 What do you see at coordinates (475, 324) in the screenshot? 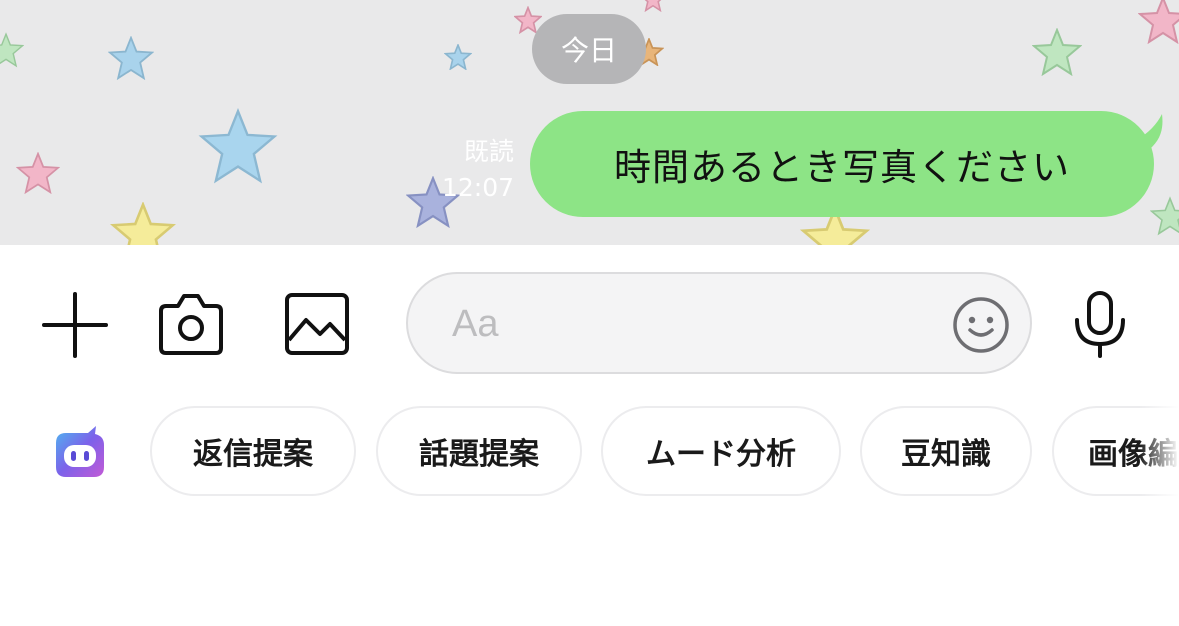
I see `input-placeholder: Aa` at bounding box center [475, 324].